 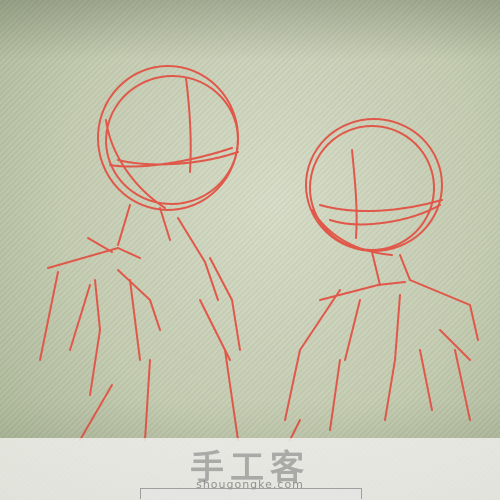 I want to click on right-head-circle, so click(x=374, y=187).